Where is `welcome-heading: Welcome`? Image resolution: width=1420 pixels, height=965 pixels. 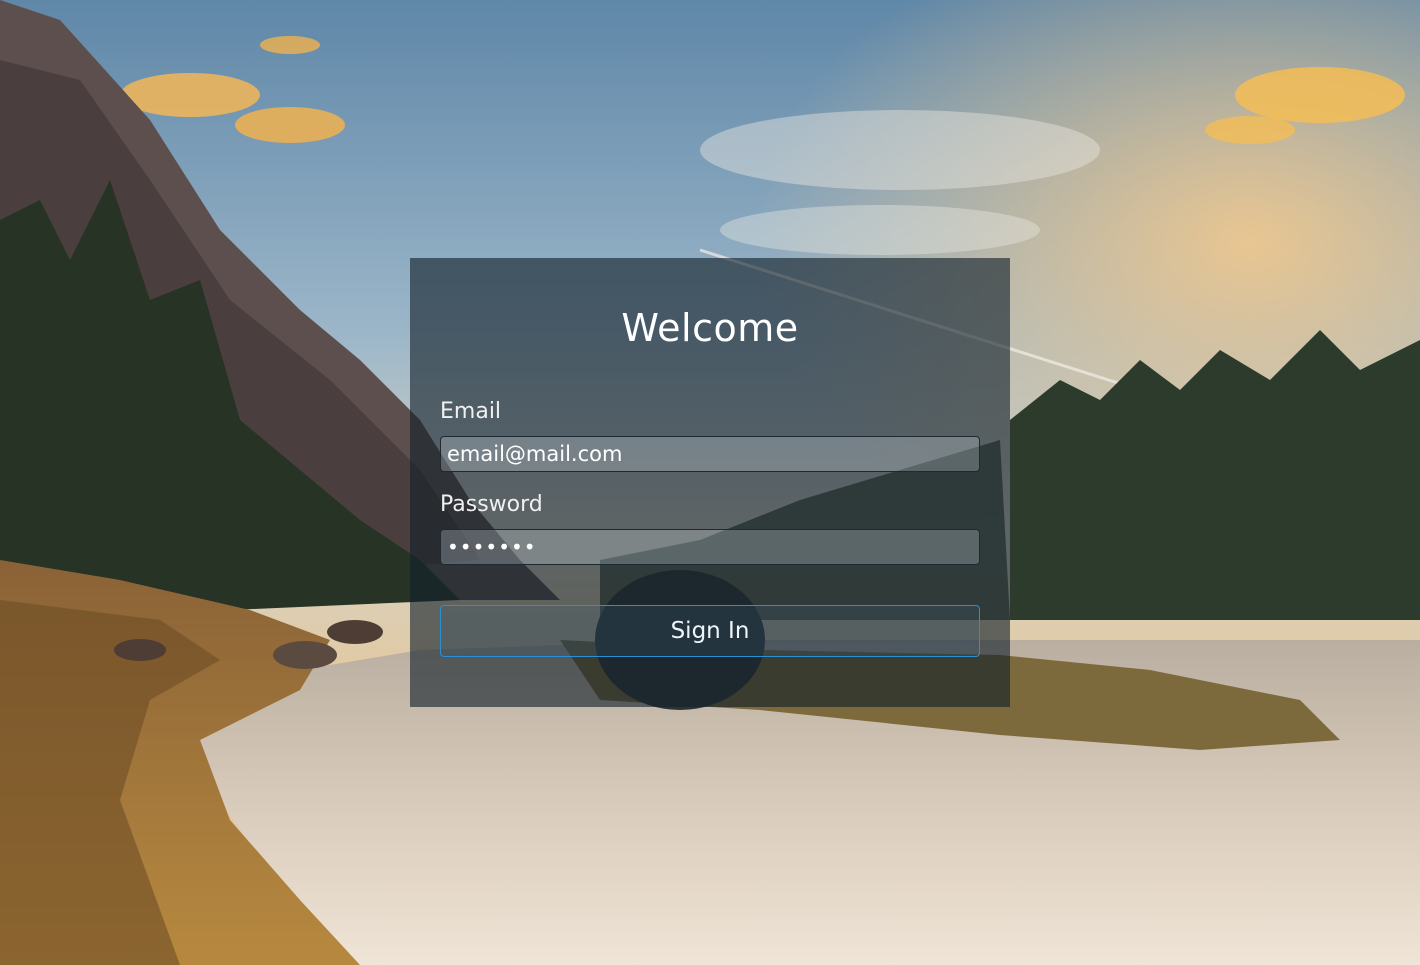
welcome-heading: Welcome is located at coordinates (710, 328).